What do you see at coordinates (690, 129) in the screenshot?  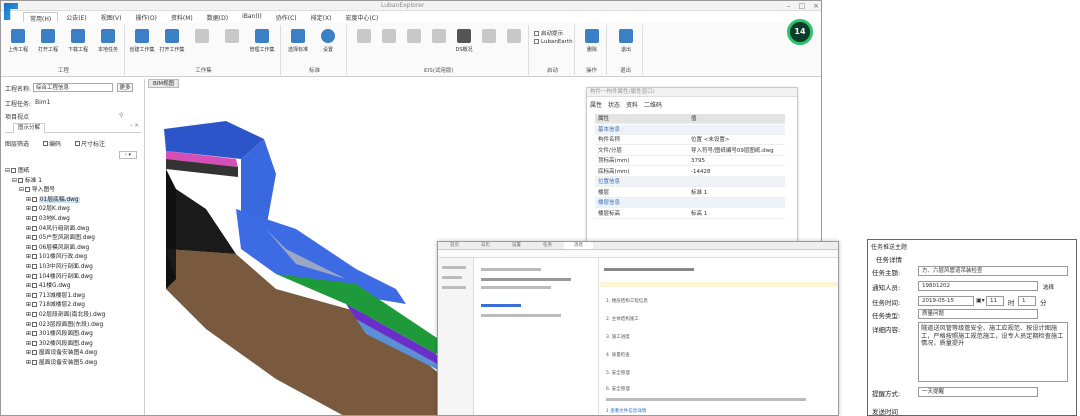 I see `property-row: 基本信息` at bounding box center [690, 129].